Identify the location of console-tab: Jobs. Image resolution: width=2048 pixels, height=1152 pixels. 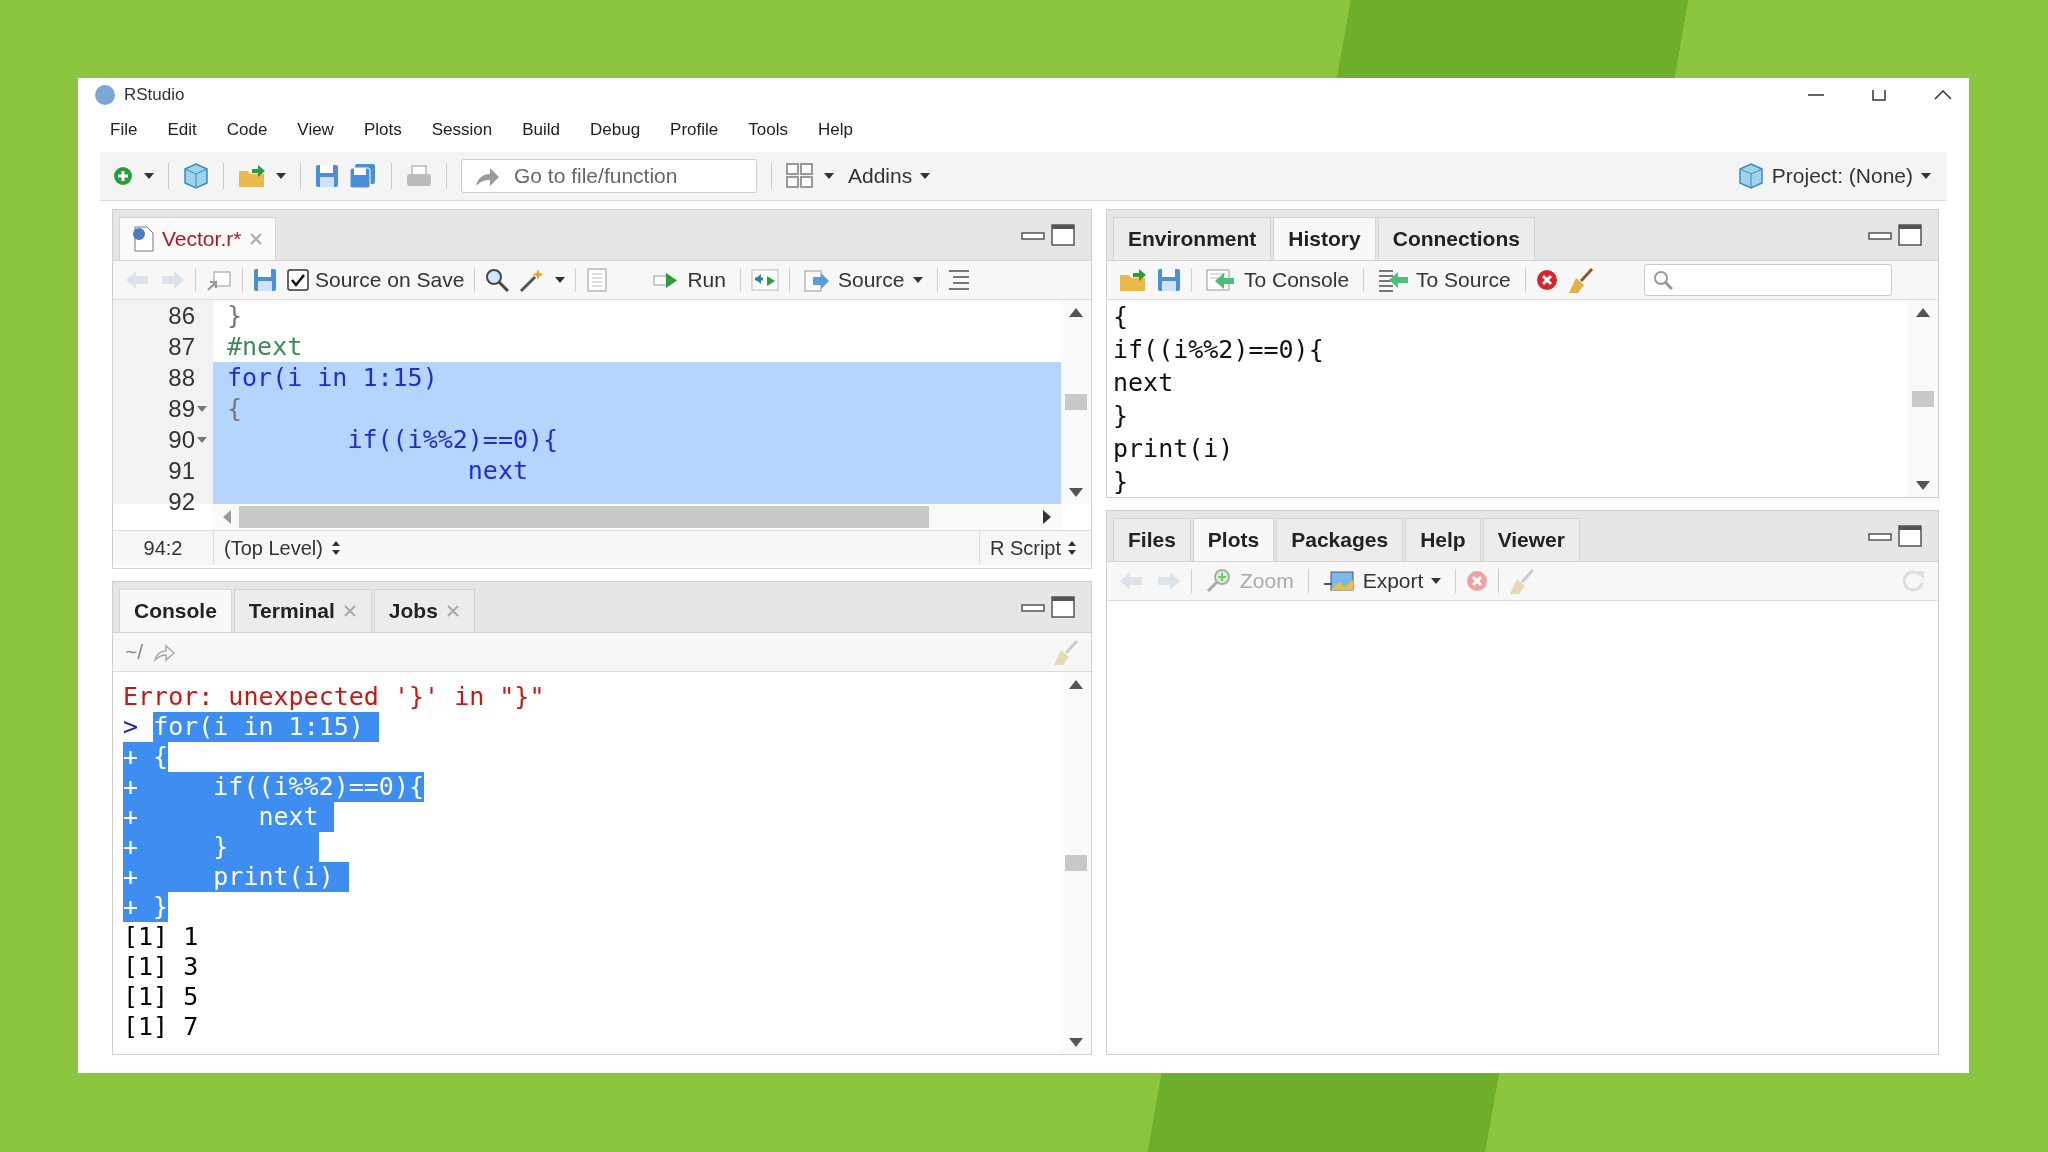
(424, 610).